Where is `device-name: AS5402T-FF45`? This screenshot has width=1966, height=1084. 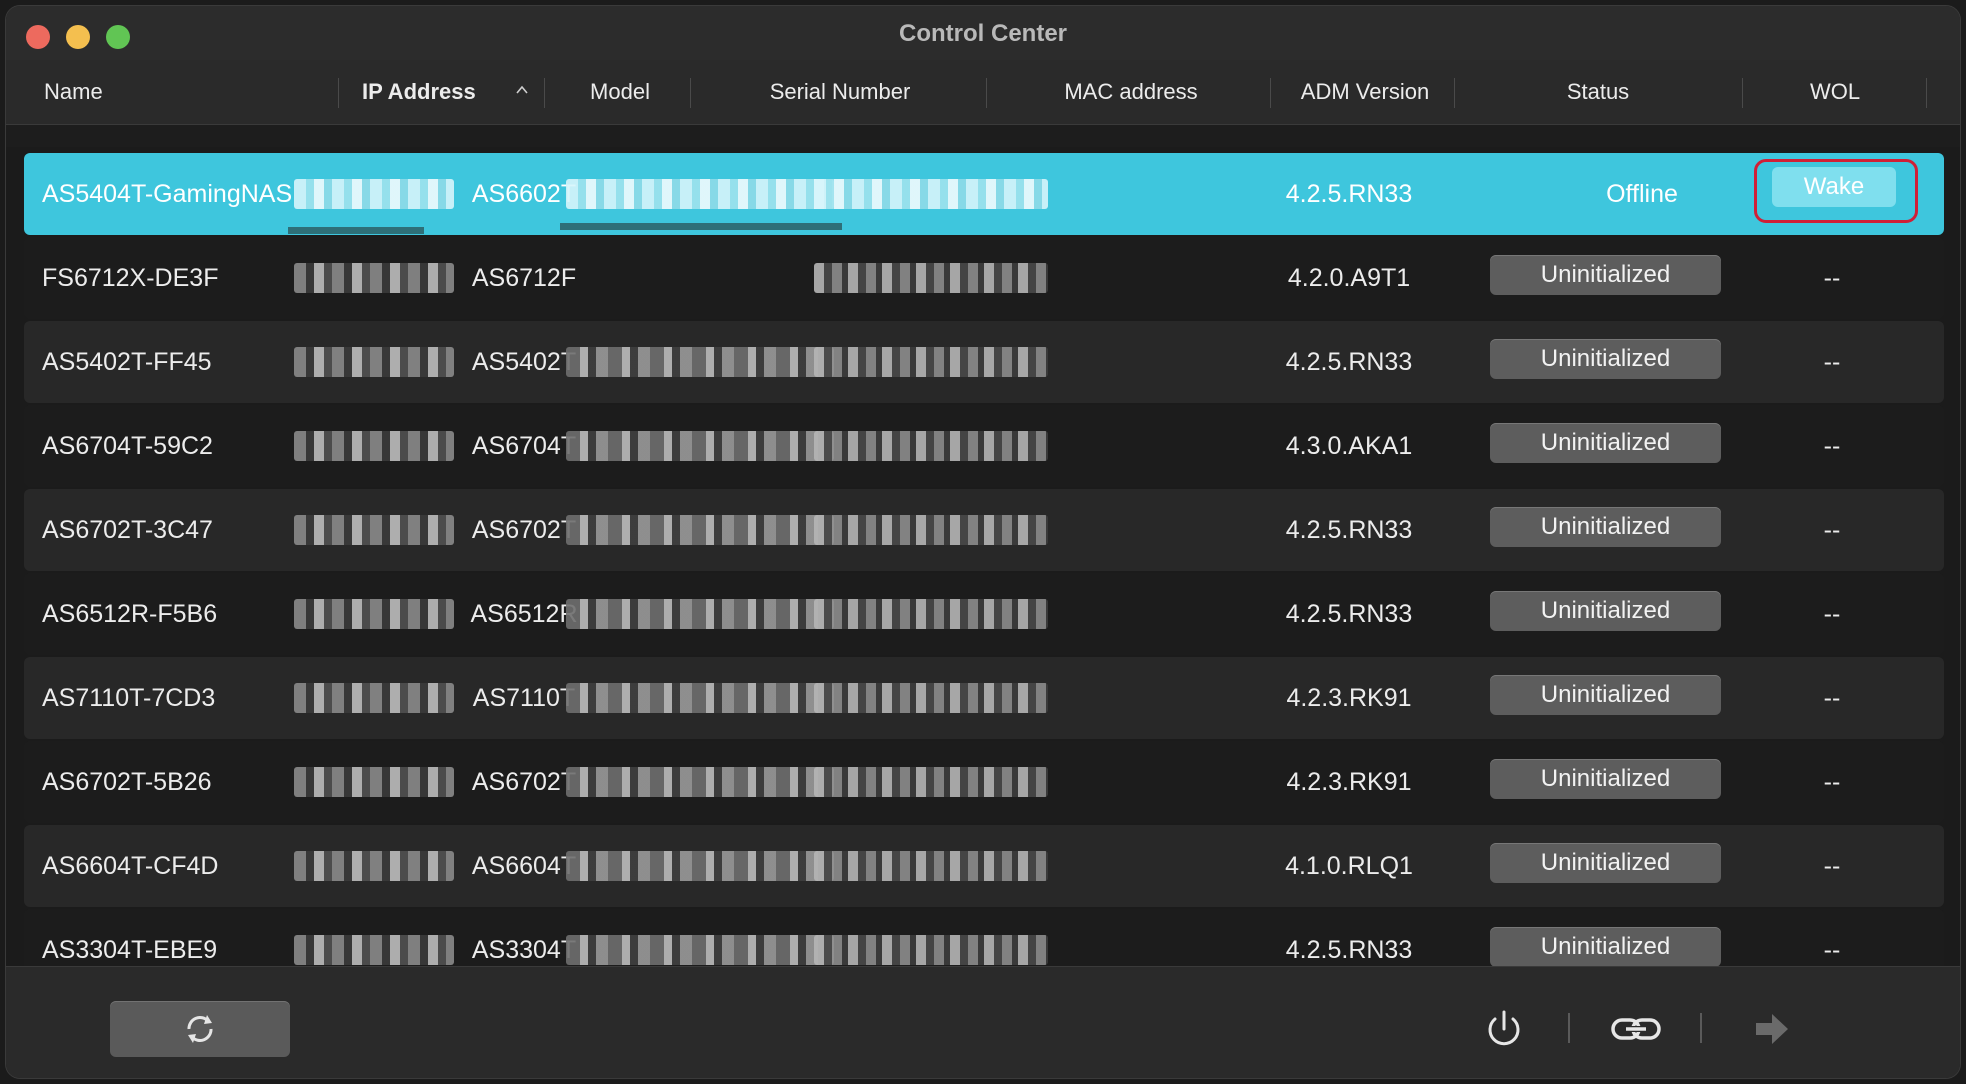 device-name: AS5402T-FF45 is located at coordinates (127, 362).